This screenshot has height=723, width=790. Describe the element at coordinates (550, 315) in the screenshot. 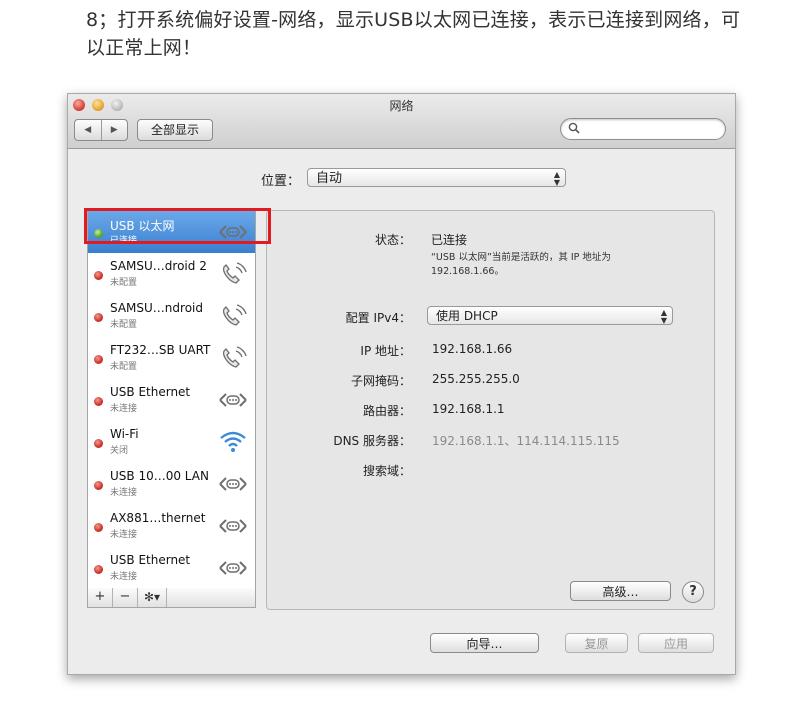

I see `ipv4-select: 使用 DHCP ▲ ▼` at that location.